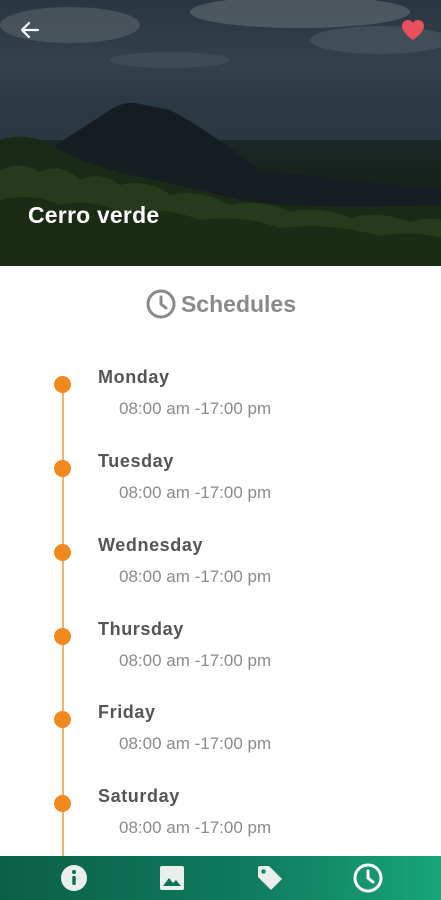 Image resolution: width=441 pixels, height=900 pixels. I want to click on back-button, so click(30, 30).